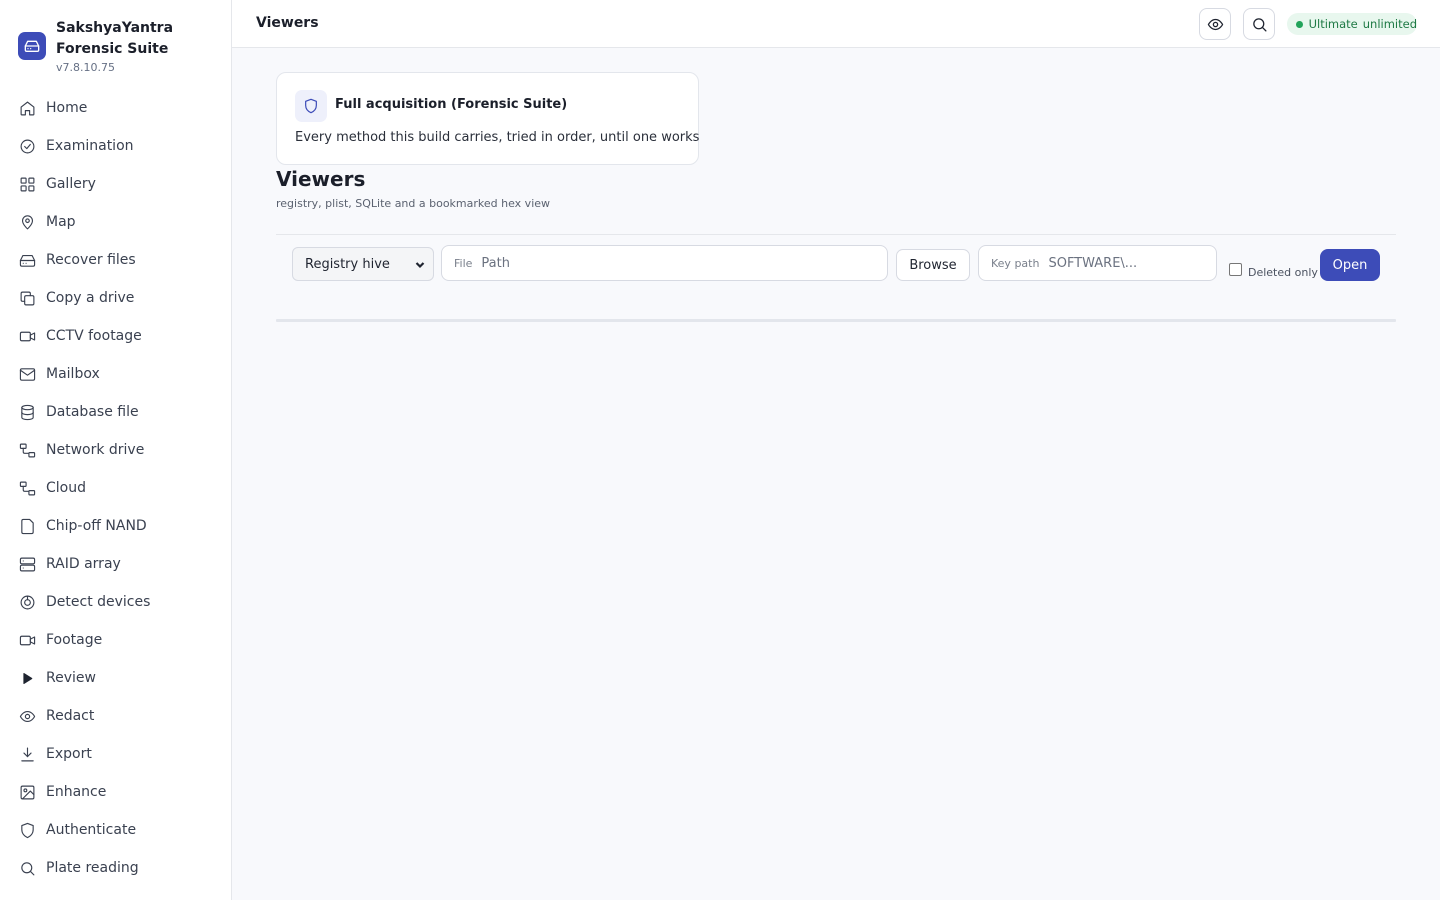 Image resolution: width=1440 pixels, height=900 pixels. What do you see at coordinates (70, 716) in the screenshot?
I see `sidebar-item-label: Redact` at bounding box center [70, 716].